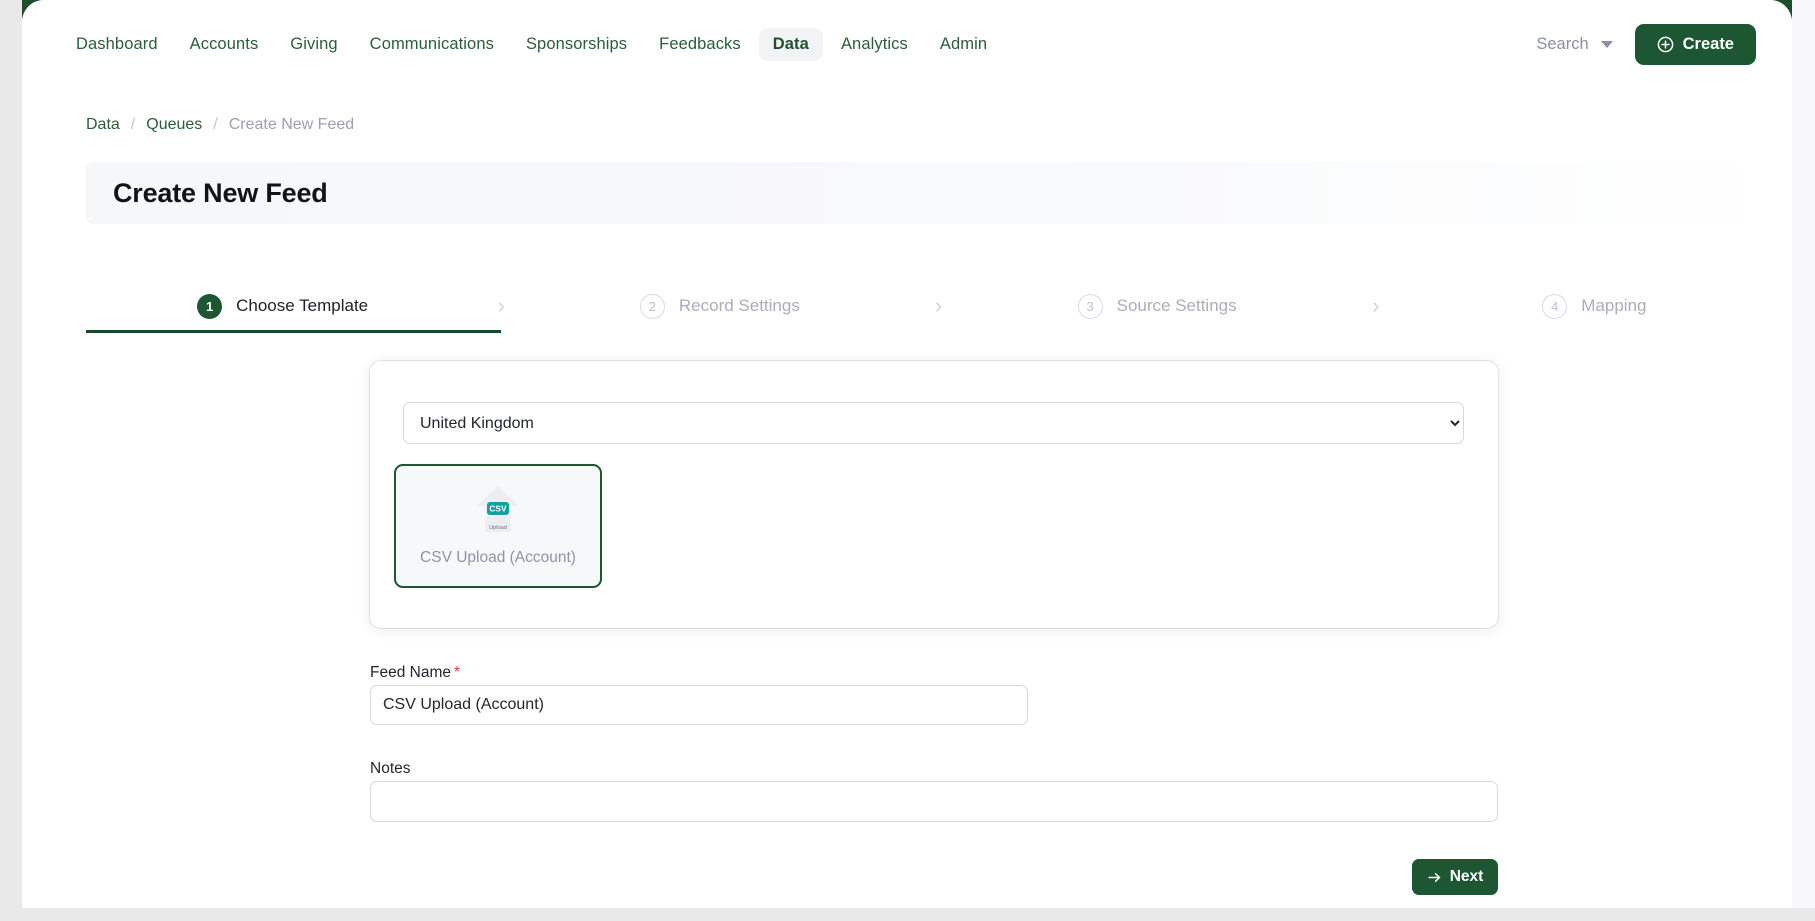 This screenshot has width=1815, height=921. I want to click on nav-item-dashboard: Dashboard, so click(117, 44).